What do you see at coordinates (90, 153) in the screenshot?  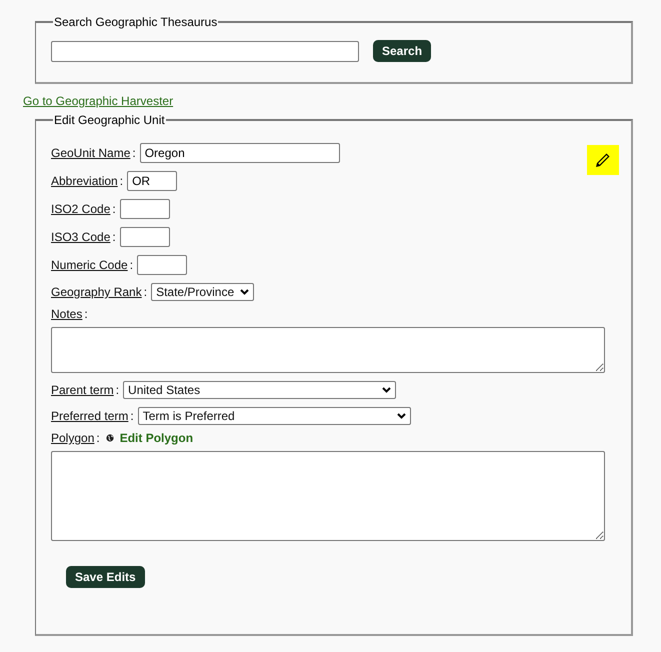 I see `field-label: GeoUnit Name` at bounding box center [90, 153].